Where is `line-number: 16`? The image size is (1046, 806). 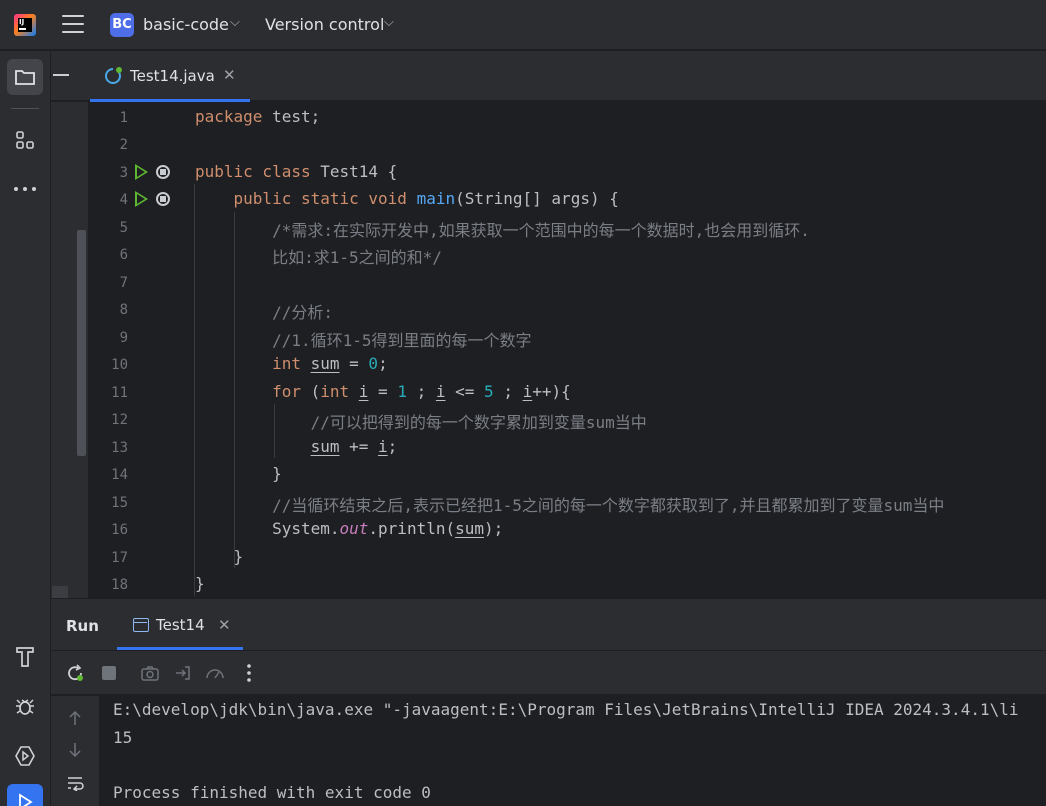 line-number: 16 is located at coordinates (119, 530).